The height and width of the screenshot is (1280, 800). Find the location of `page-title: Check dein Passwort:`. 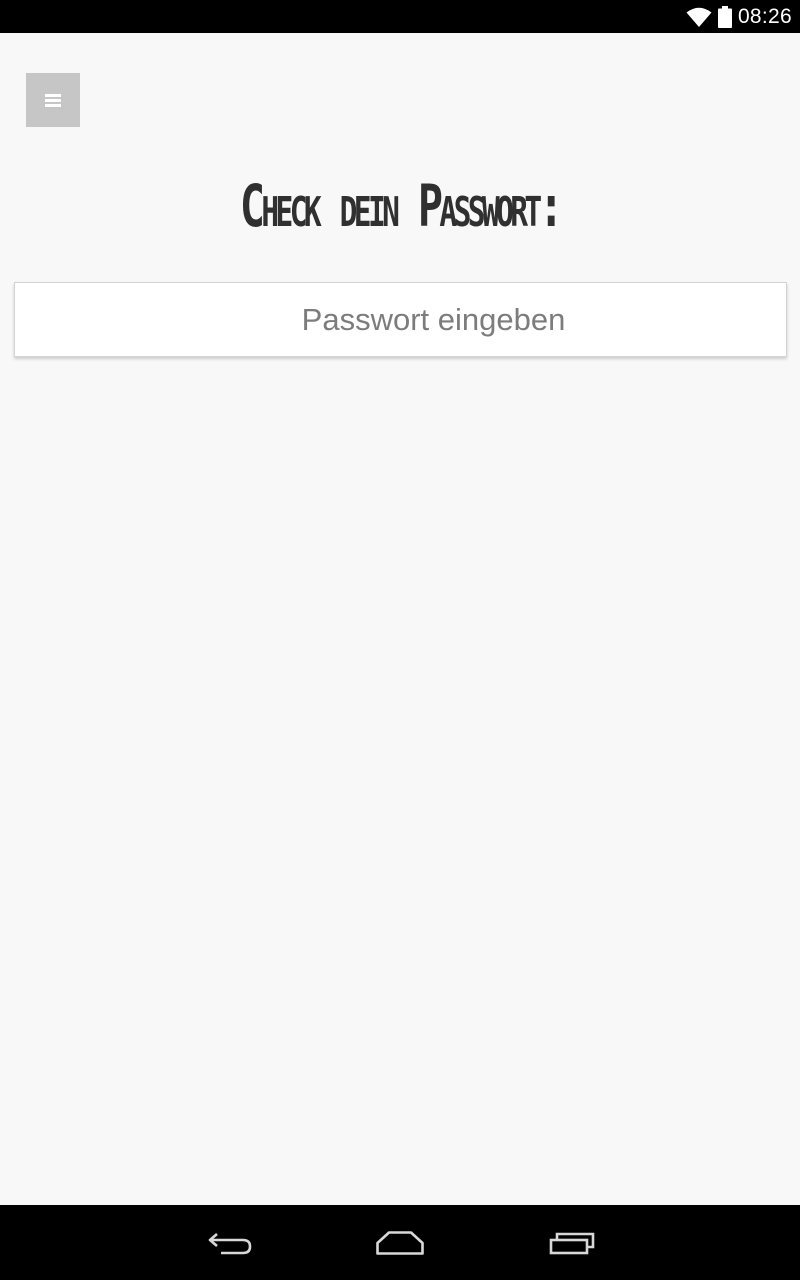

page-title: Check dein Passwort: is located at coordinates (401, 206).